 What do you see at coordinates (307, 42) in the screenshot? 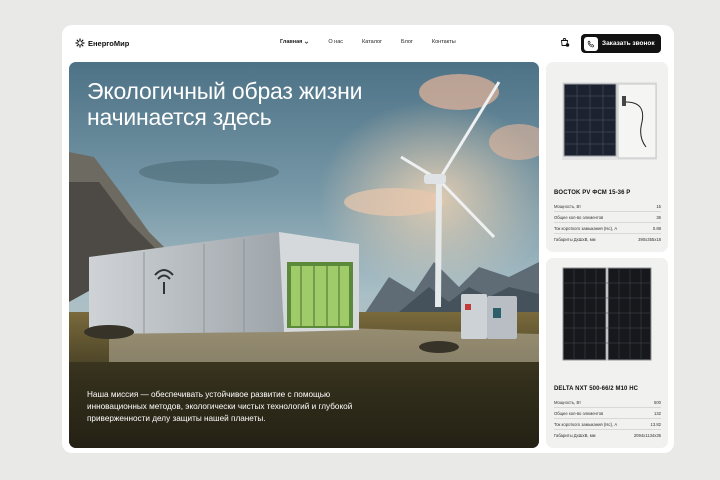
I see `chevron-down-icon` at bounding box center [307, 42].